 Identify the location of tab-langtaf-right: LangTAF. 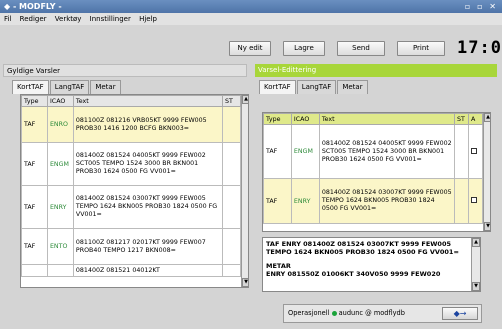
(316, 87).